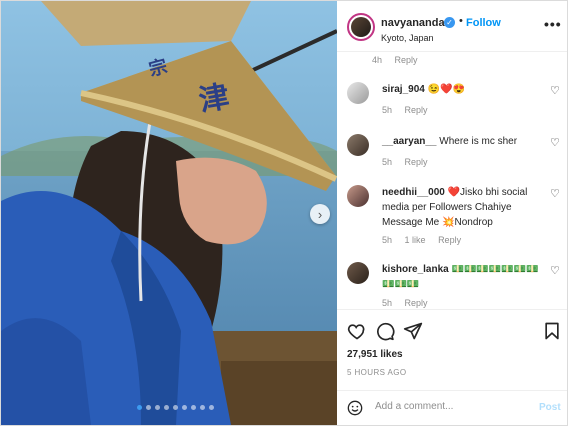 The width and height of the screenshot is (568, 426). What do you see at coordinates (407, 38) in the screenshot?
I see `post-location: Kyoto, Japan` at bounding box center [407, 38].